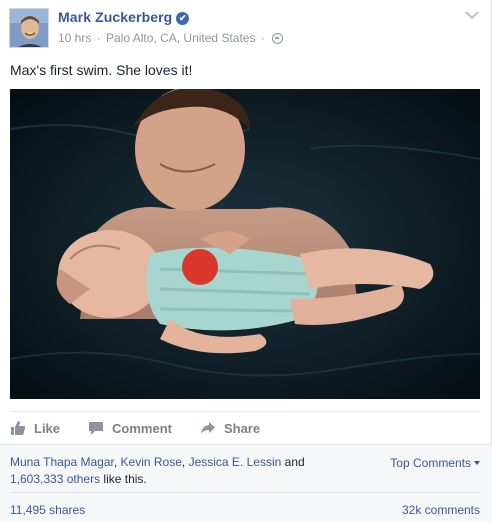 Image resolution: width=492 pixels, height=522 pixels. Describe the element at coordinates (430, 463) in the screenshot. I see `top-comments-label: Top Comments` at that location.